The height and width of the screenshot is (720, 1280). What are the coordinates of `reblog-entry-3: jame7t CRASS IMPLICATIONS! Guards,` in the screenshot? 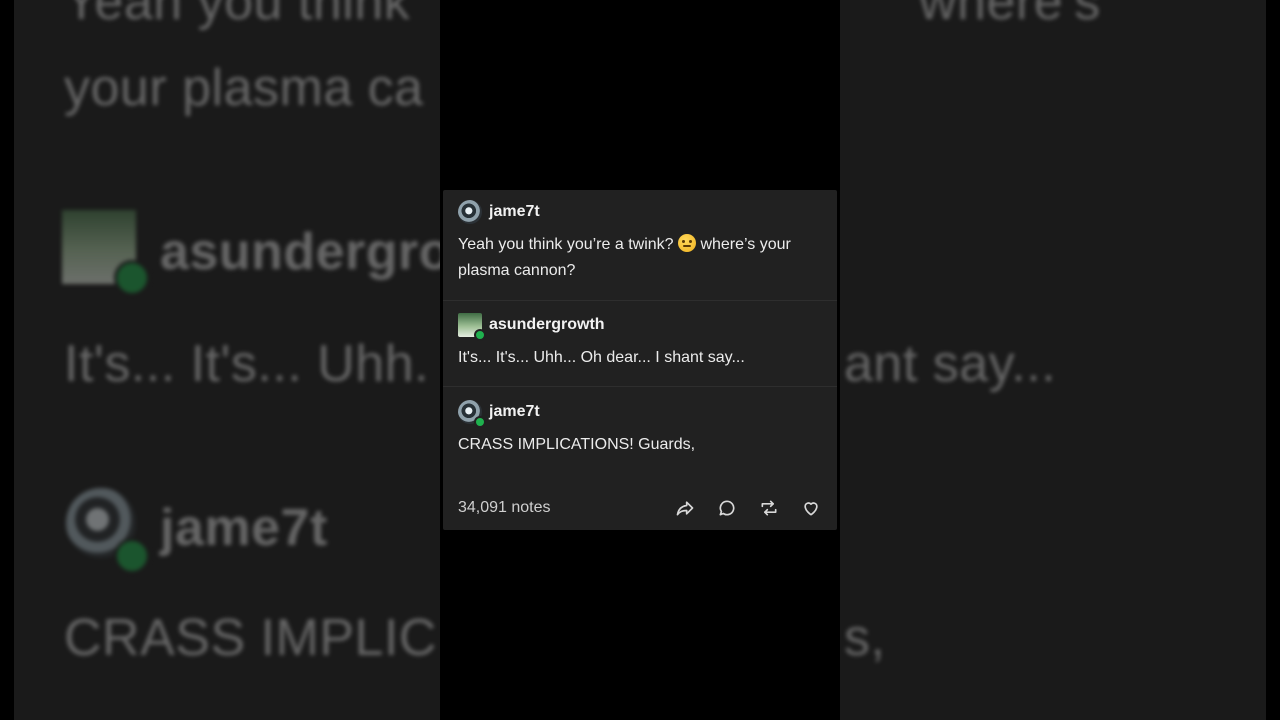 It's located at (640, 429).